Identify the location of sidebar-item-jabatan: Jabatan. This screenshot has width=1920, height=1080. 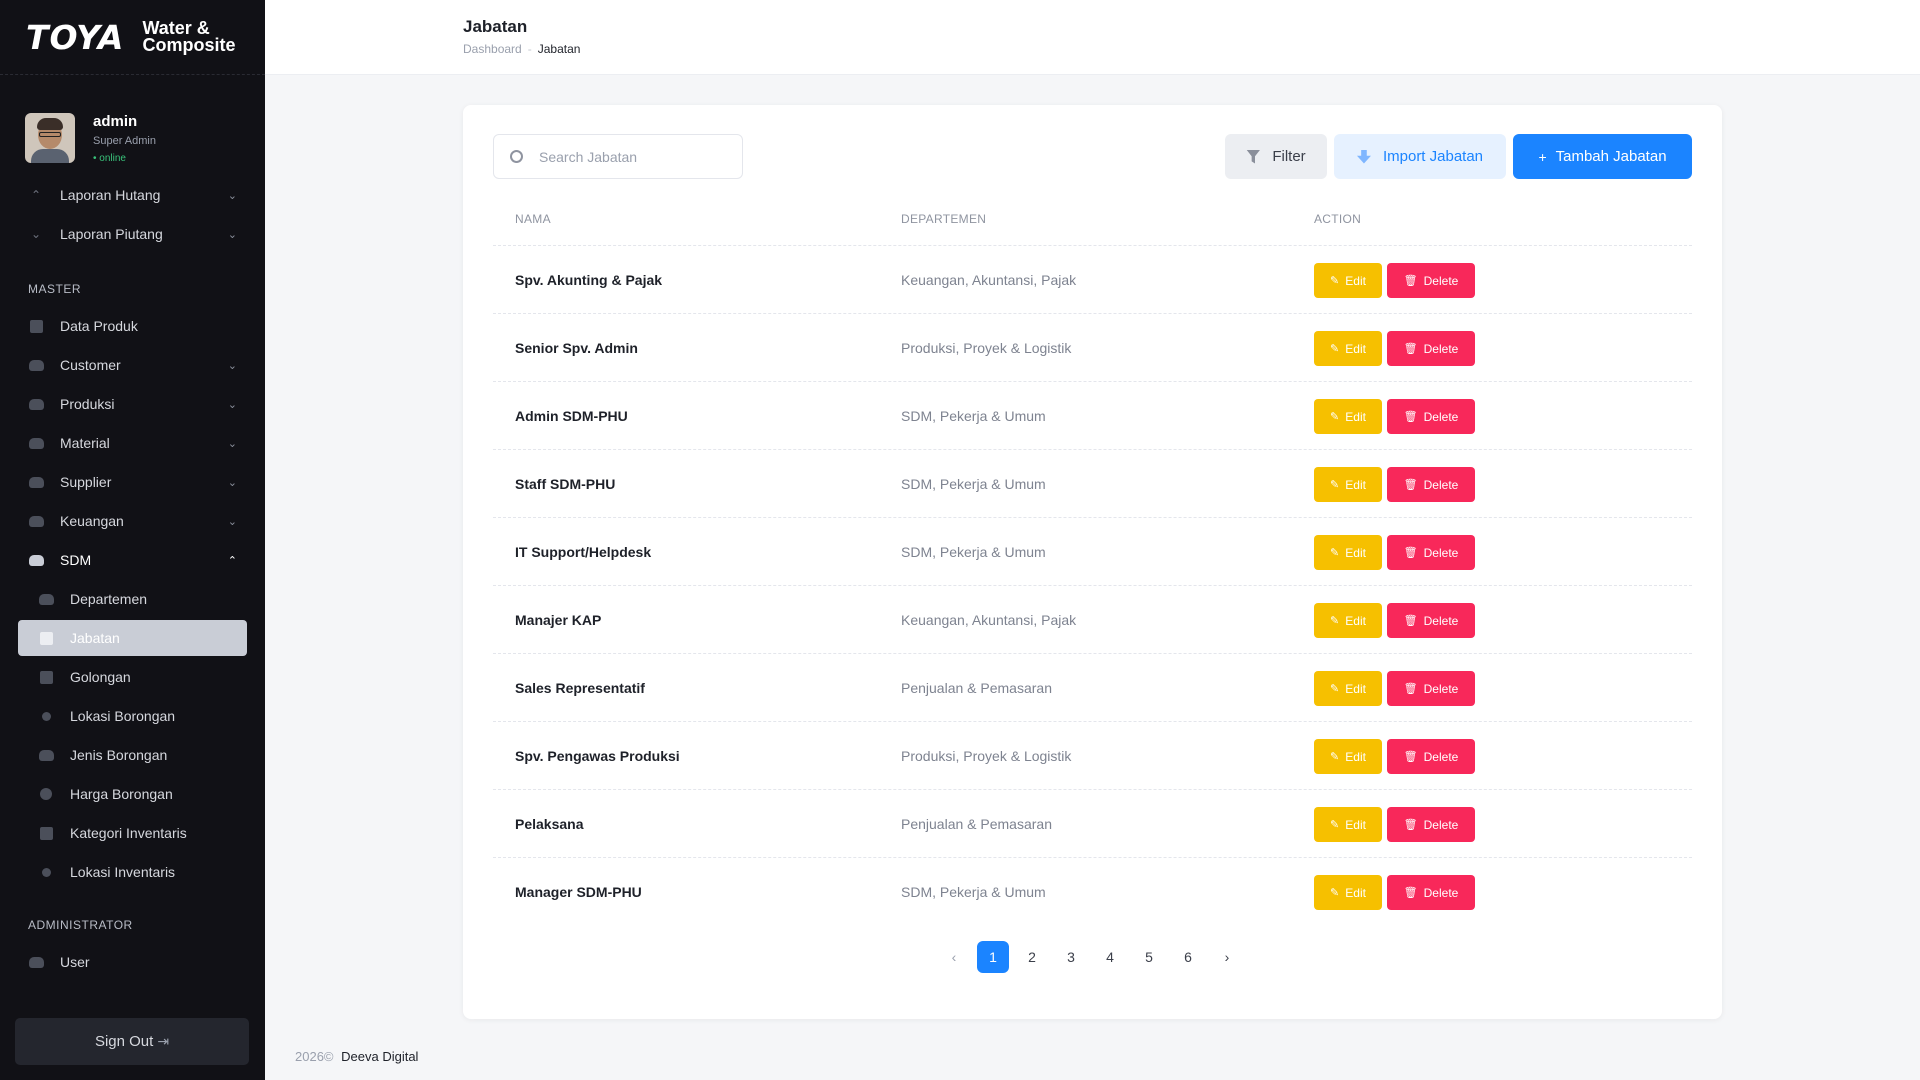
(132, 638).